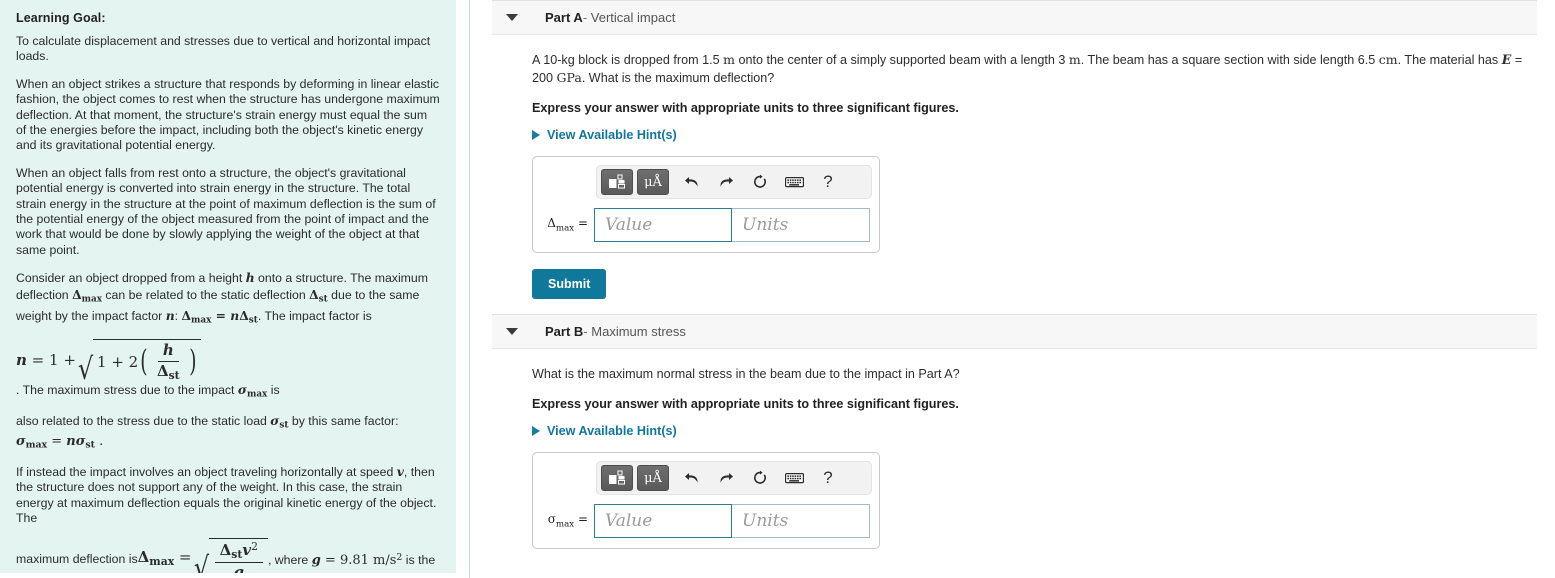 The height and width of the screenshot is (578, 1555). What do you see at coordinates (1014, 17) in the screenshot?
I see `part-a-header: Part A- Vertical impact` at bounding box center [1014, 17].